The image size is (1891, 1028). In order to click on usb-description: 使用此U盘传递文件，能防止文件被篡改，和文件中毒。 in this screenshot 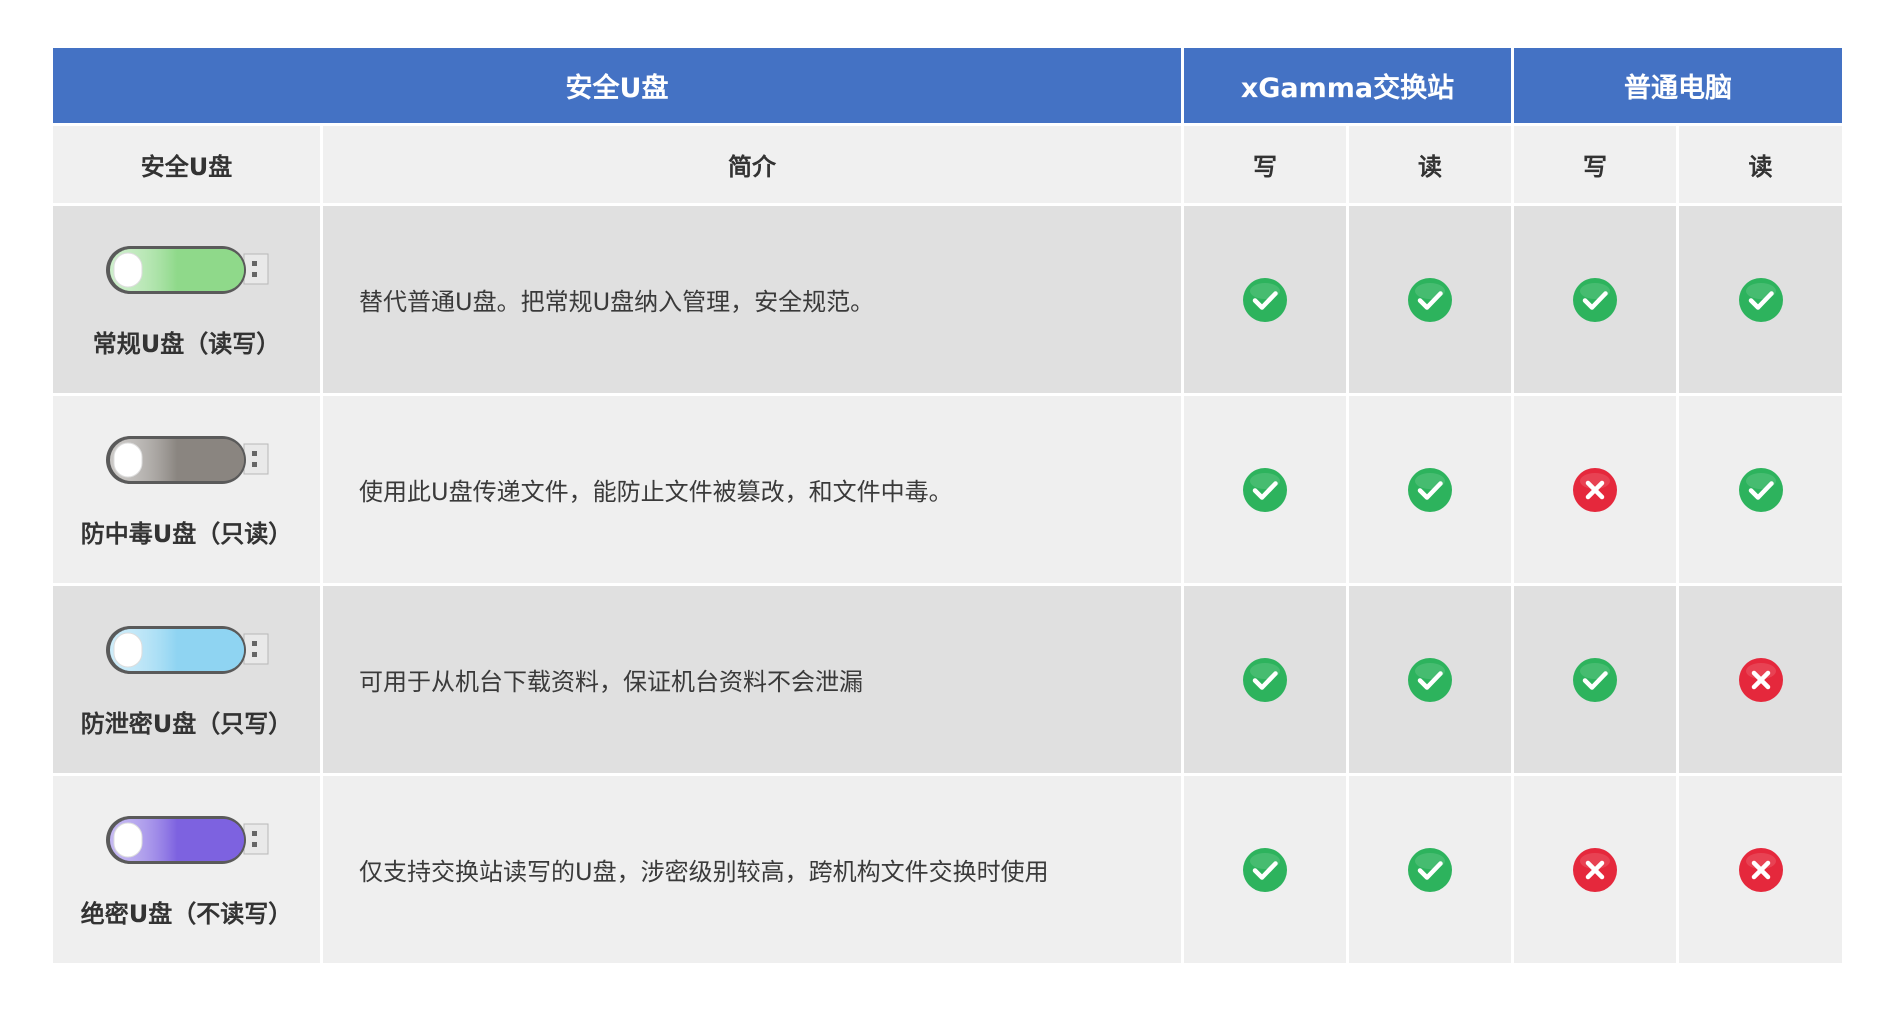, I will do `click(753, 491)`.